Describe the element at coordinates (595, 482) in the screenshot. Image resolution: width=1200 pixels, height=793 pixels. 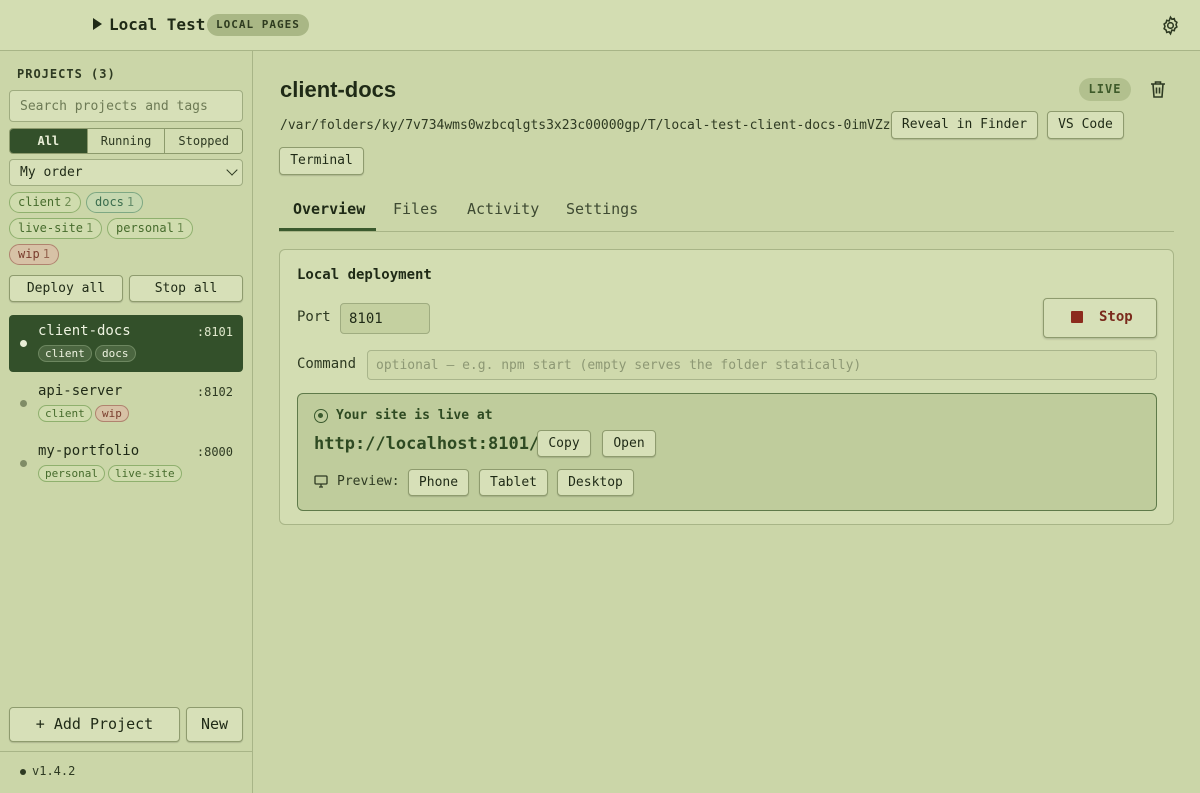
I see `preview-desktop-button: Desktop` at that location.